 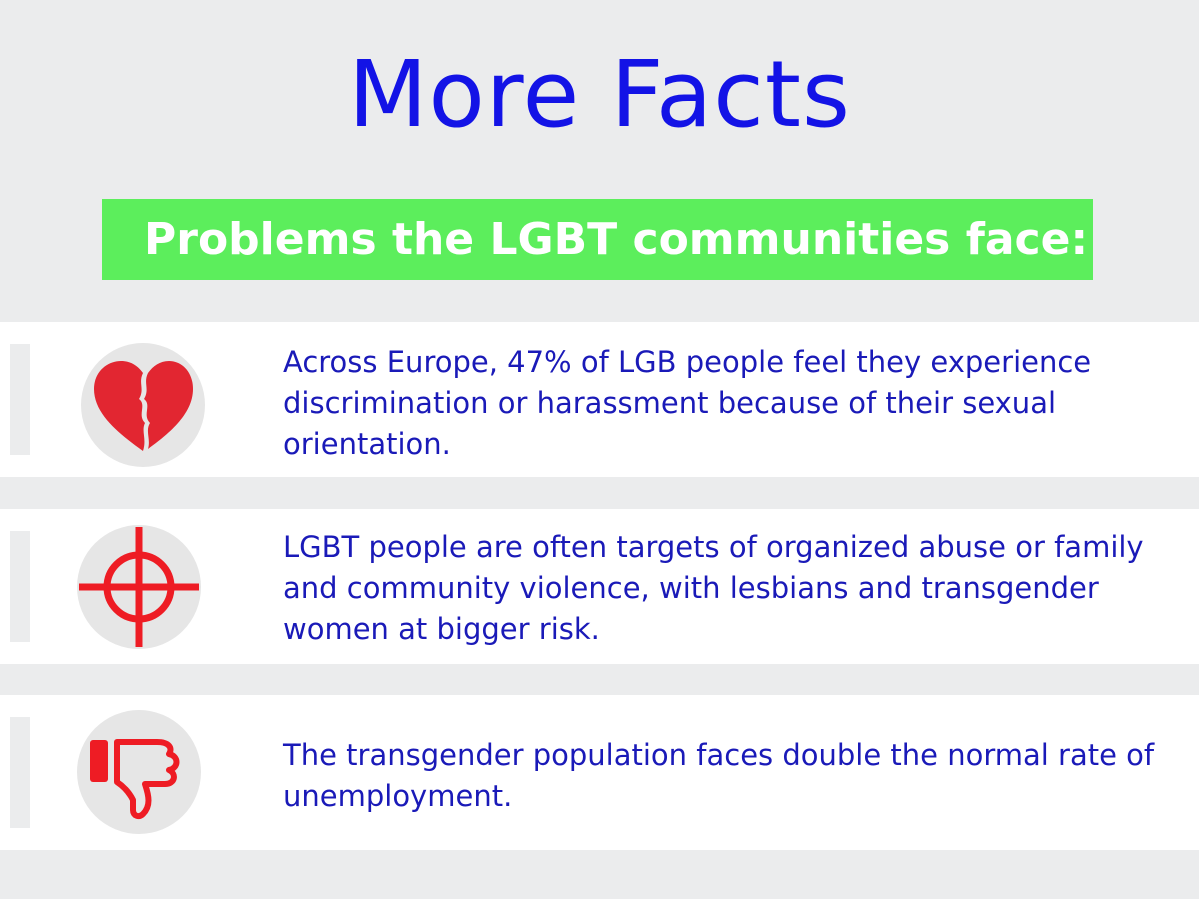 I want to click on subtitle-banner-text: Problems the LGBT communities face:, so click(x=616, y=239).